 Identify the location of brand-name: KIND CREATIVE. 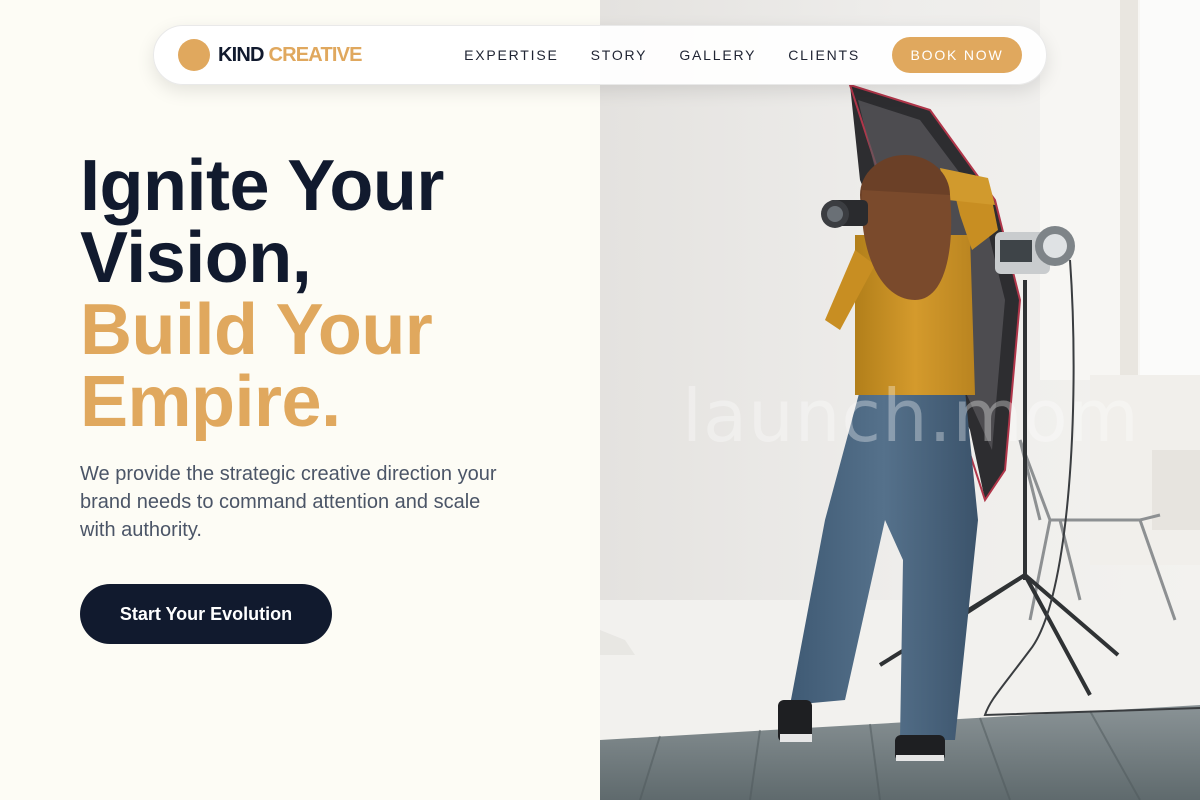
(290, 55).